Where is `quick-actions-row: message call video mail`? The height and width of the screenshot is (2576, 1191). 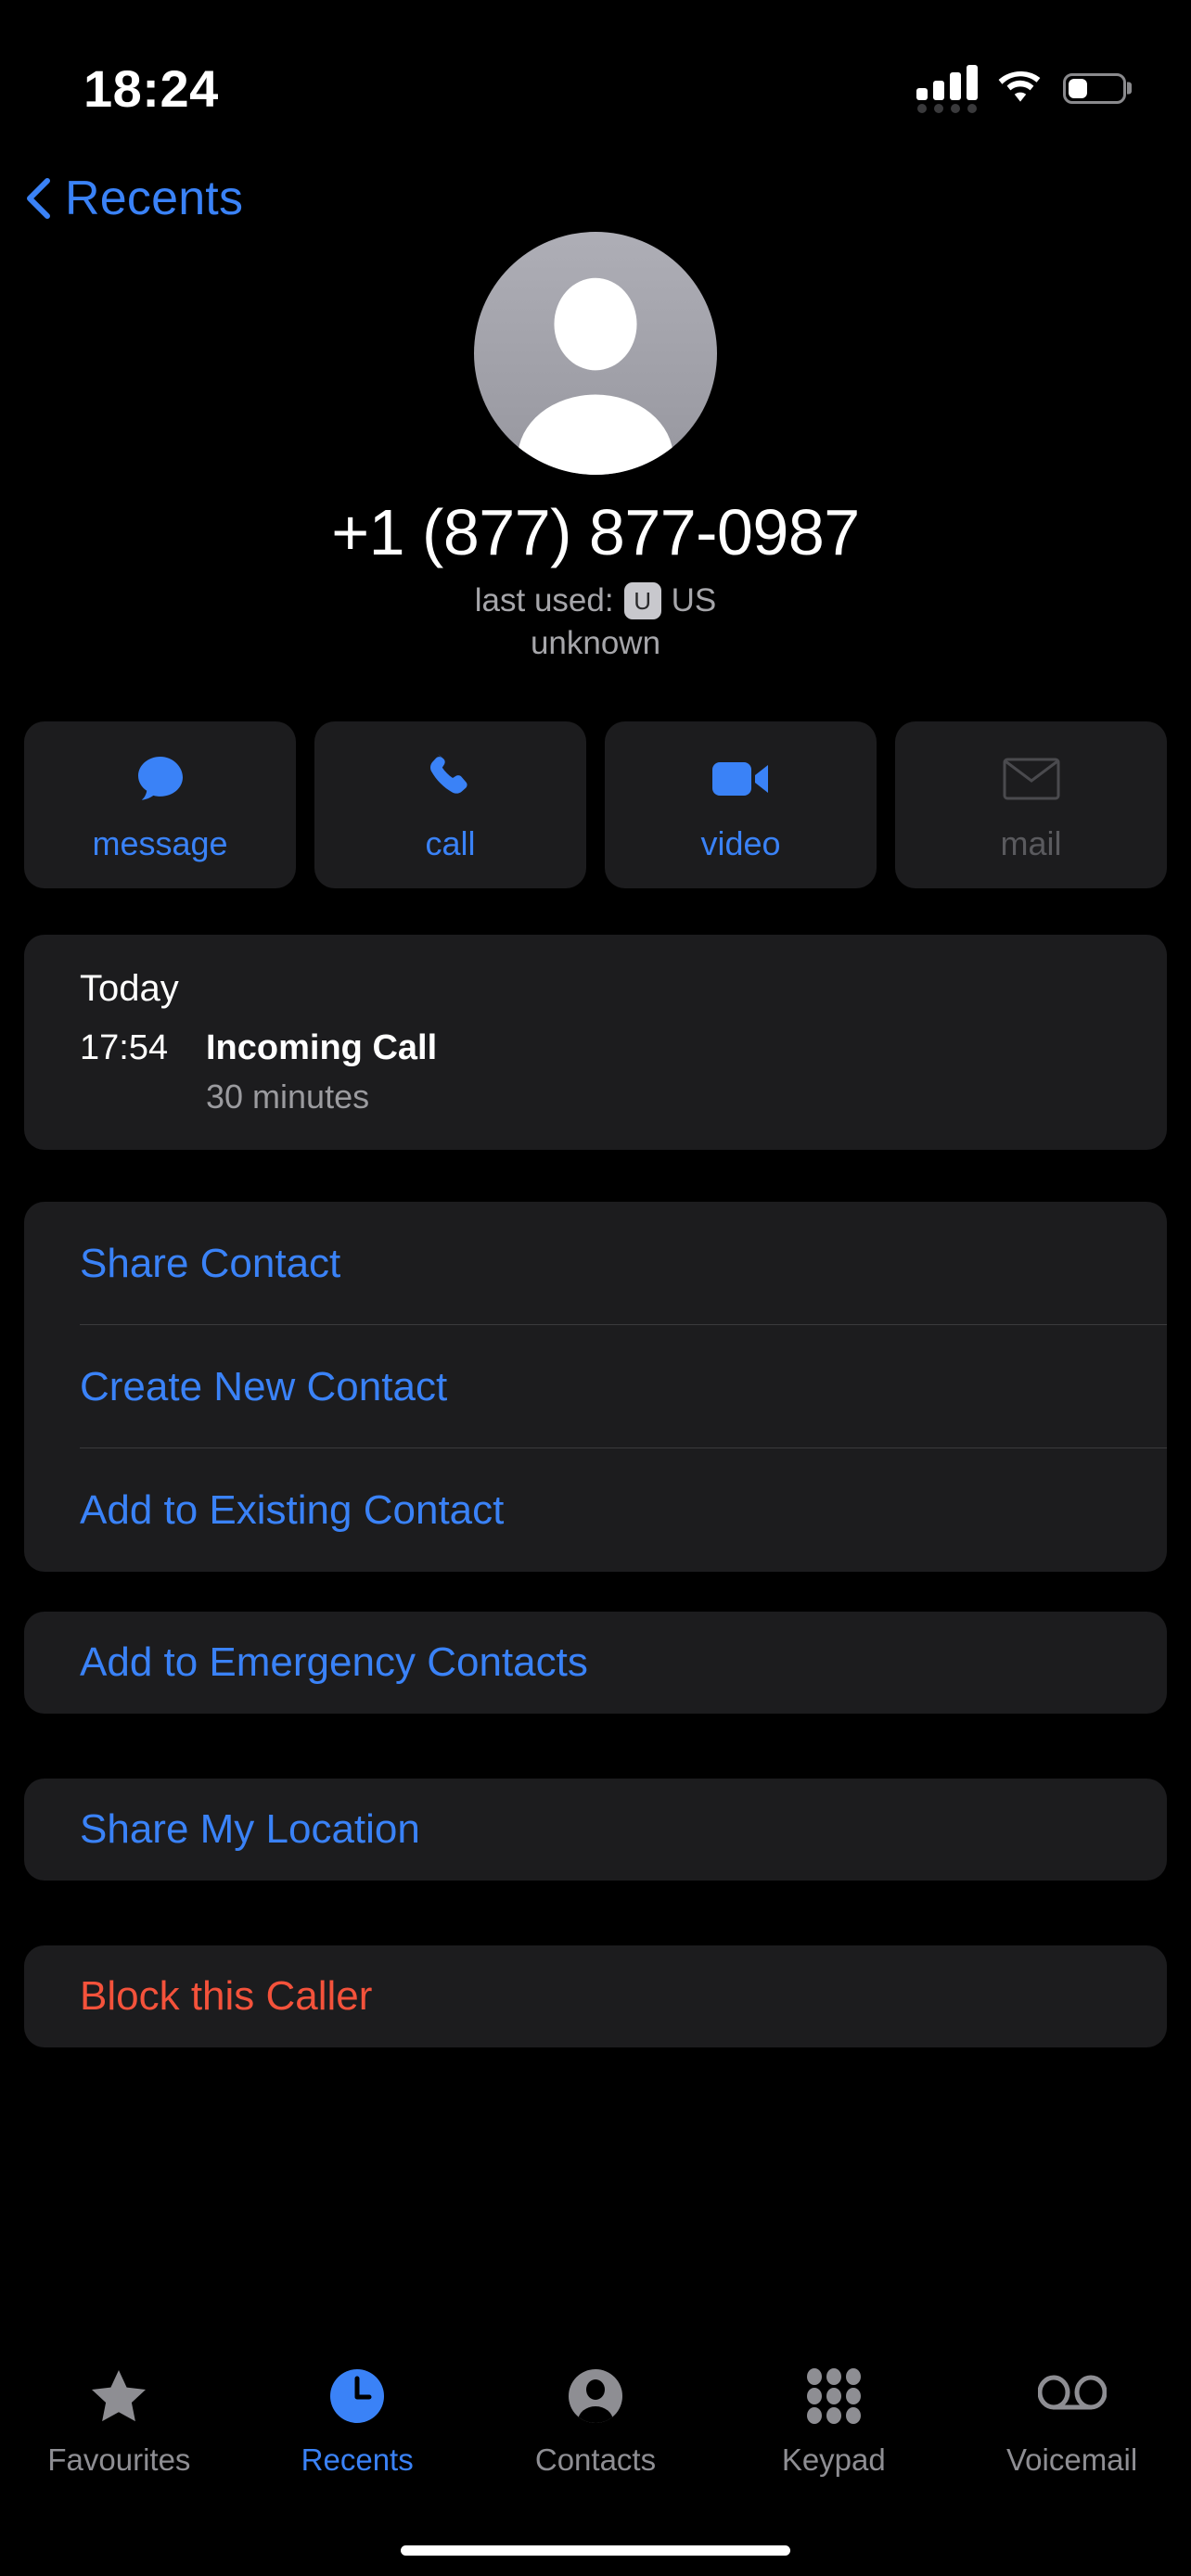
quick-actions-row: message call video mail is located at coordinates (595, 804).